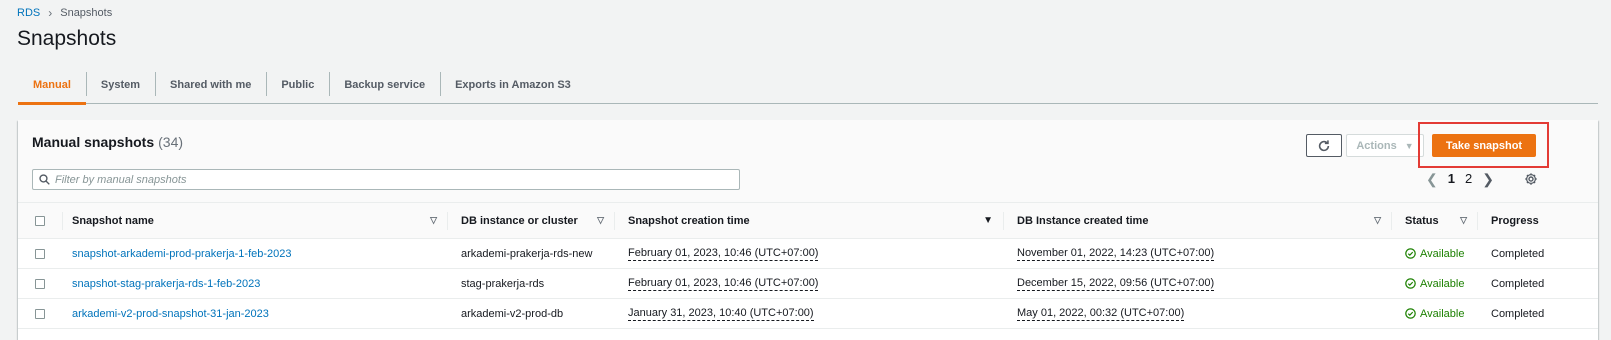  I want to click on tab-backup-service: Backup service, so click(384, 84).